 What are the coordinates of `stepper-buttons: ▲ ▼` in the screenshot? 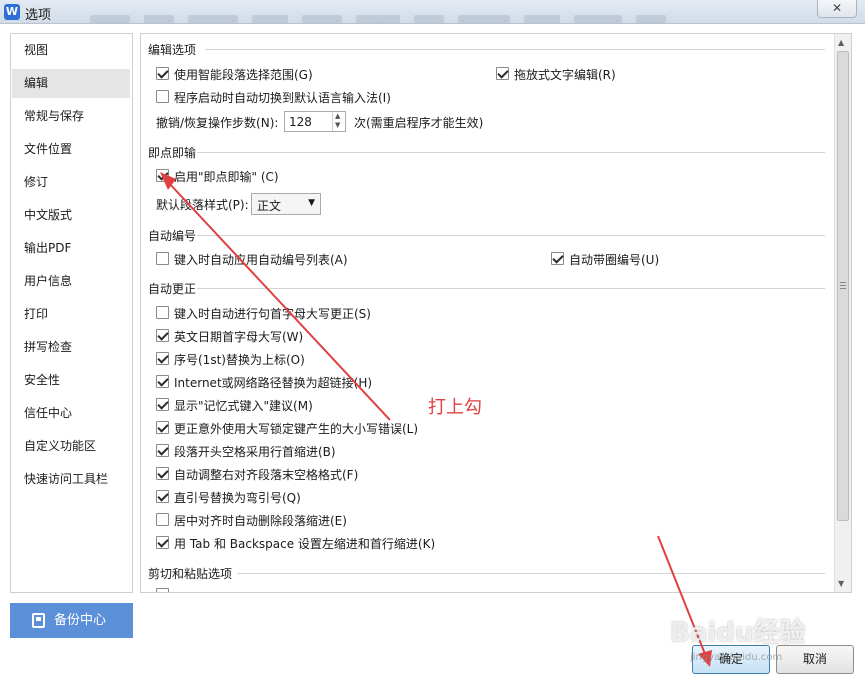 It's located at (338, 121).